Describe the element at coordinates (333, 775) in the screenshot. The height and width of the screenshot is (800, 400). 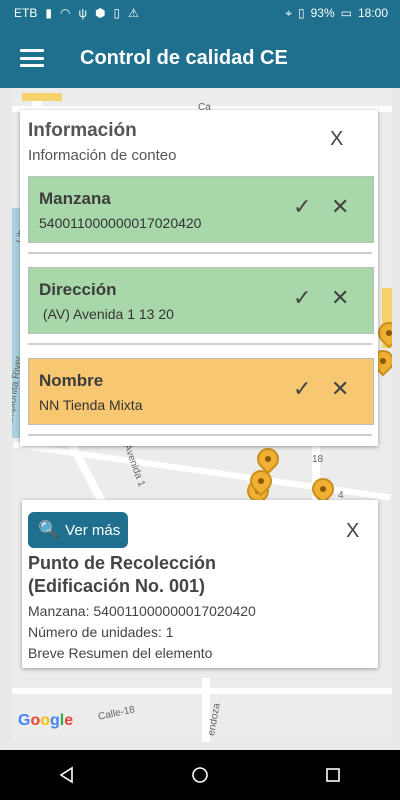
I see `recents-icon` at that location.